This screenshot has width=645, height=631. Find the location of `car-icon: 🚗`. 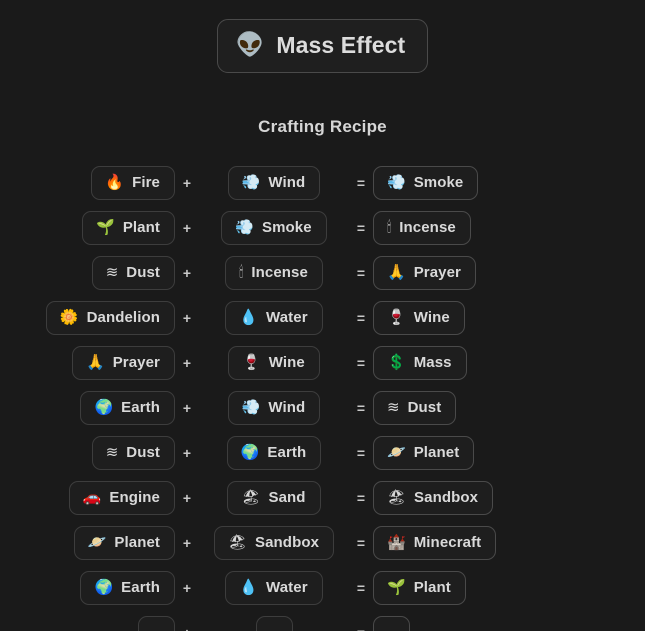

car-icon: 🚗 is located at coordinates (92, 496).